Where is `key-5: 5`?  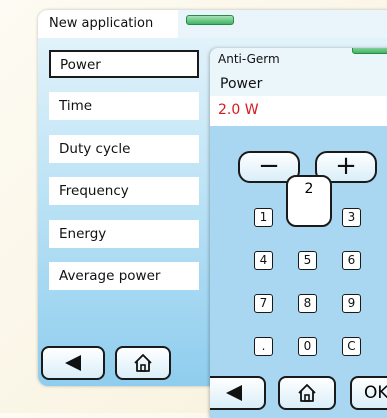
key-5: 5 is located at coordinates (307, 260).